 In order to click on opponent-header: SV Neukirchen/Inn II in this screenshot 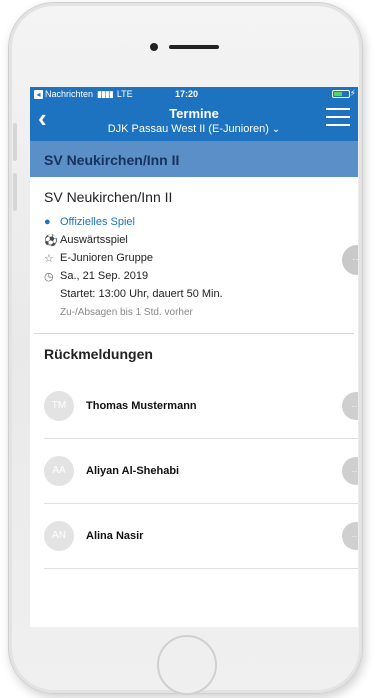, I will do `click(194, 159)`.